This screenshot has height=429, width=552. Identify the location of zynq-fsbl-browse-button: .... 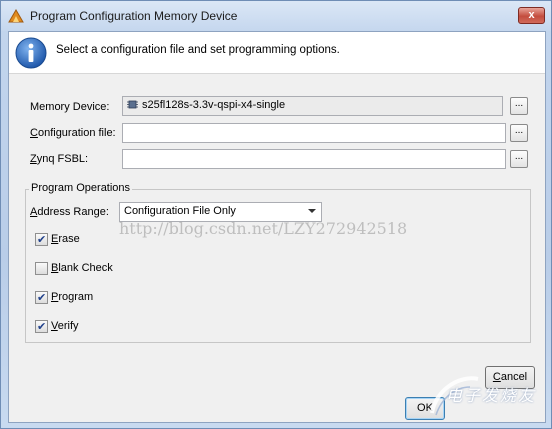
(519, 159).